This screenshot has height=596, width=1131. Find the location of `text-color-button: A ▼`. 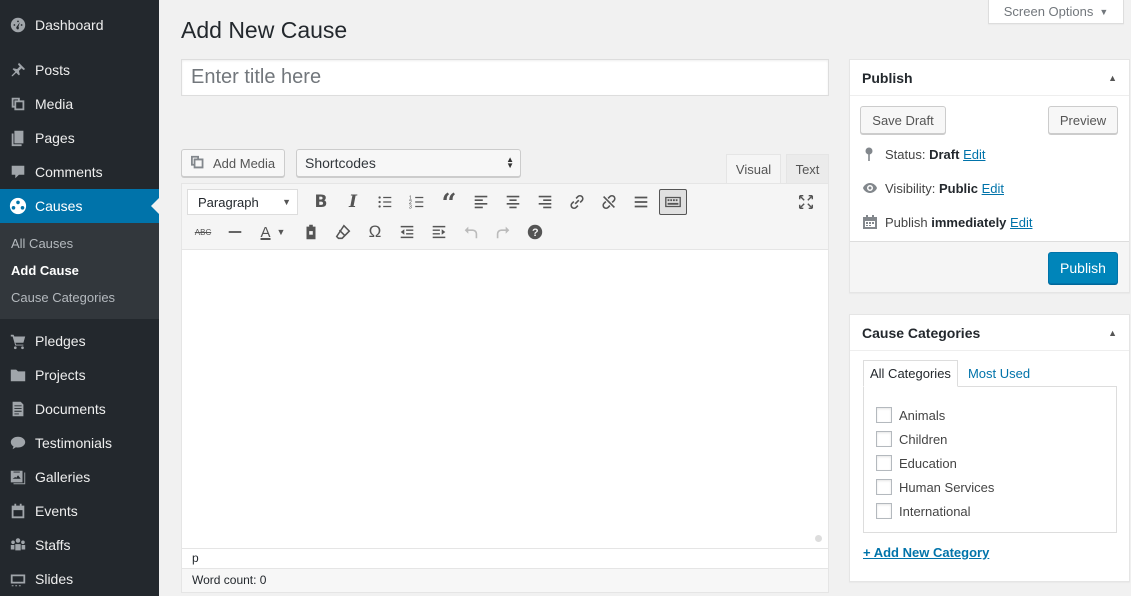

text-color-button: A ▼ is located at coordinates (273, 232).